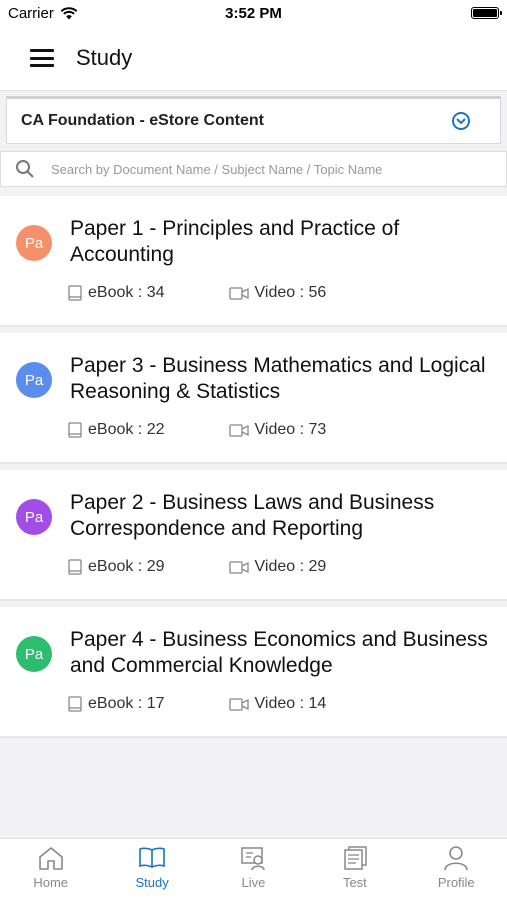 Image resolution: width=507 pixels, height=900 pixels. Describe the element at coordinates (104, 57) in the screenshot. I see `page-title: Study` at that location.